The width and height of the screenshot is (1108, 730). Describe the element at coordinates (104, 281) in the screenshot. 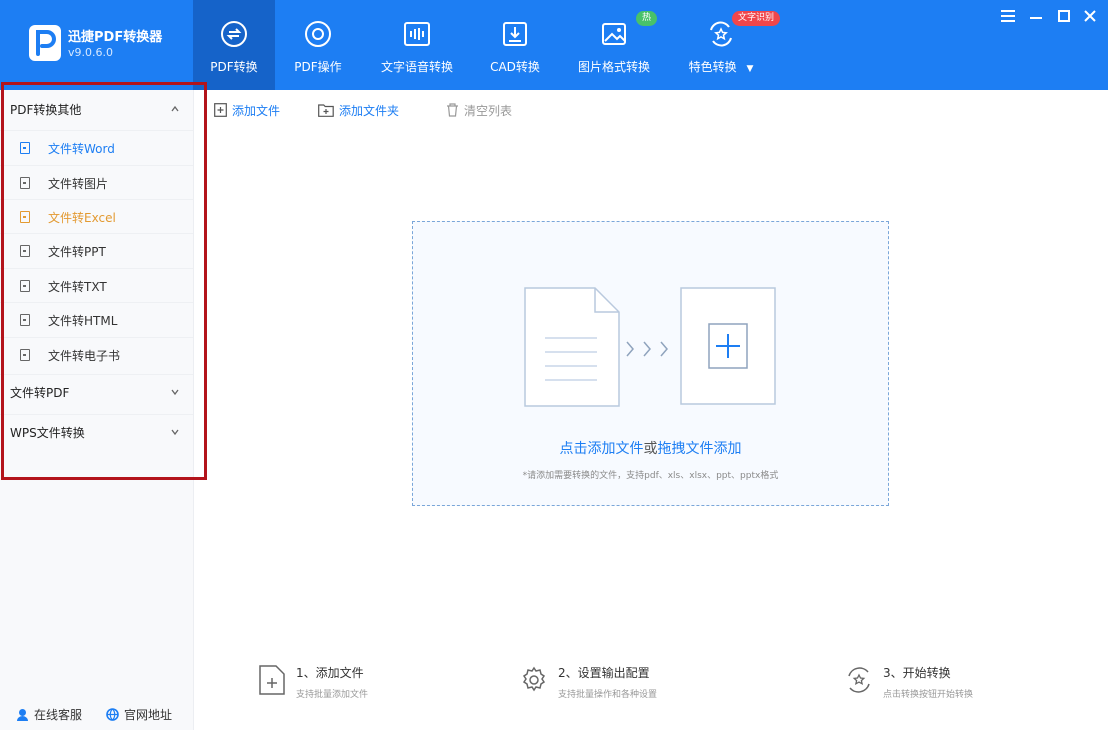

I see `highlight-box` at that location.